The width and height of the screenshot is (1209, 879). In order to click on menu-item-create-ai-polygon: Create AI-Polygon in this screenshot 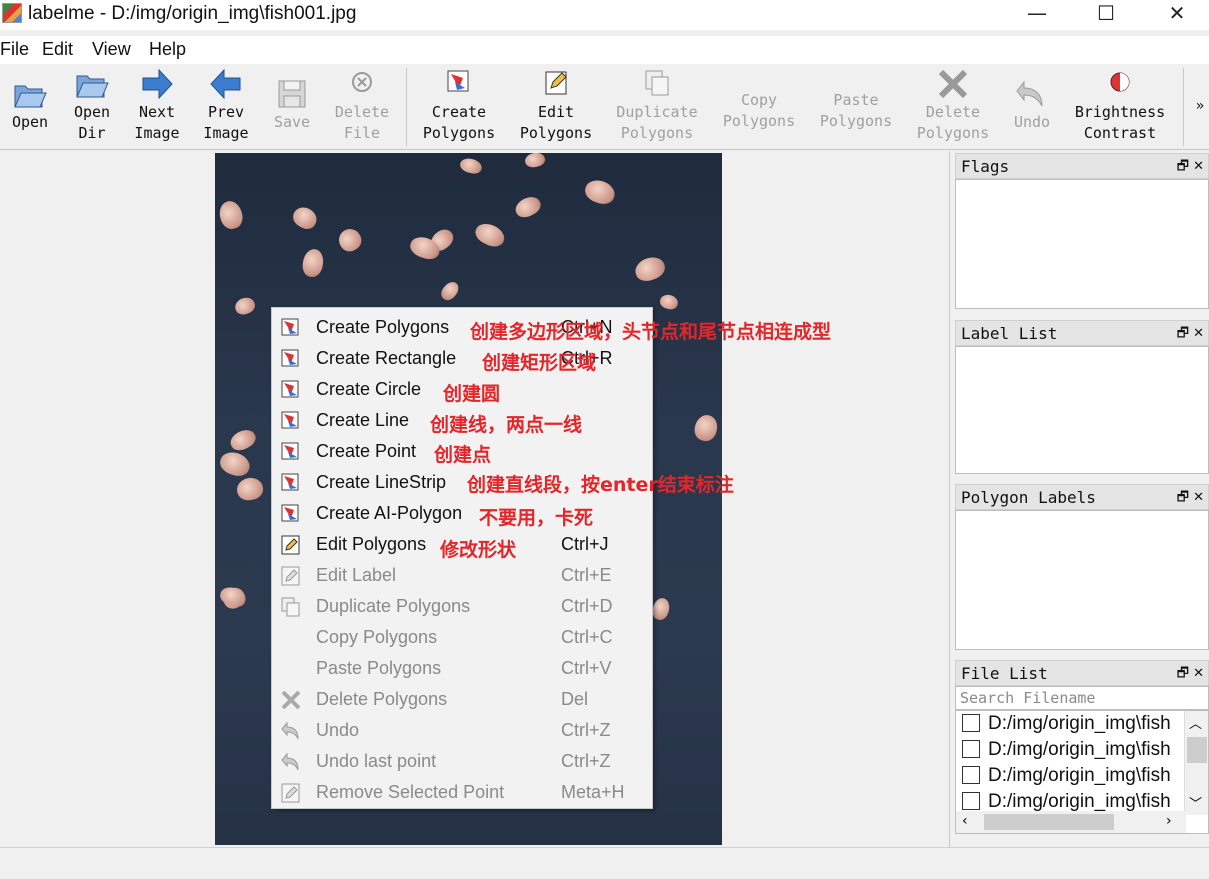, I will do `click(462, 513)`.